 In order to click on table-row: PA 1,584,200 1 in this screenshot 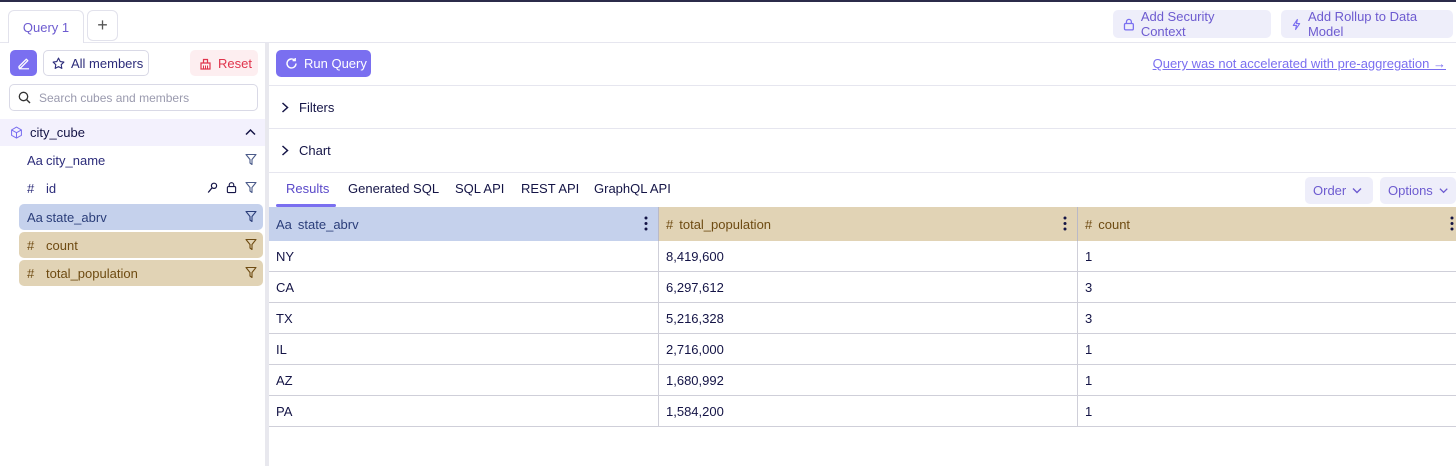, I will do `click(862, 411)`.